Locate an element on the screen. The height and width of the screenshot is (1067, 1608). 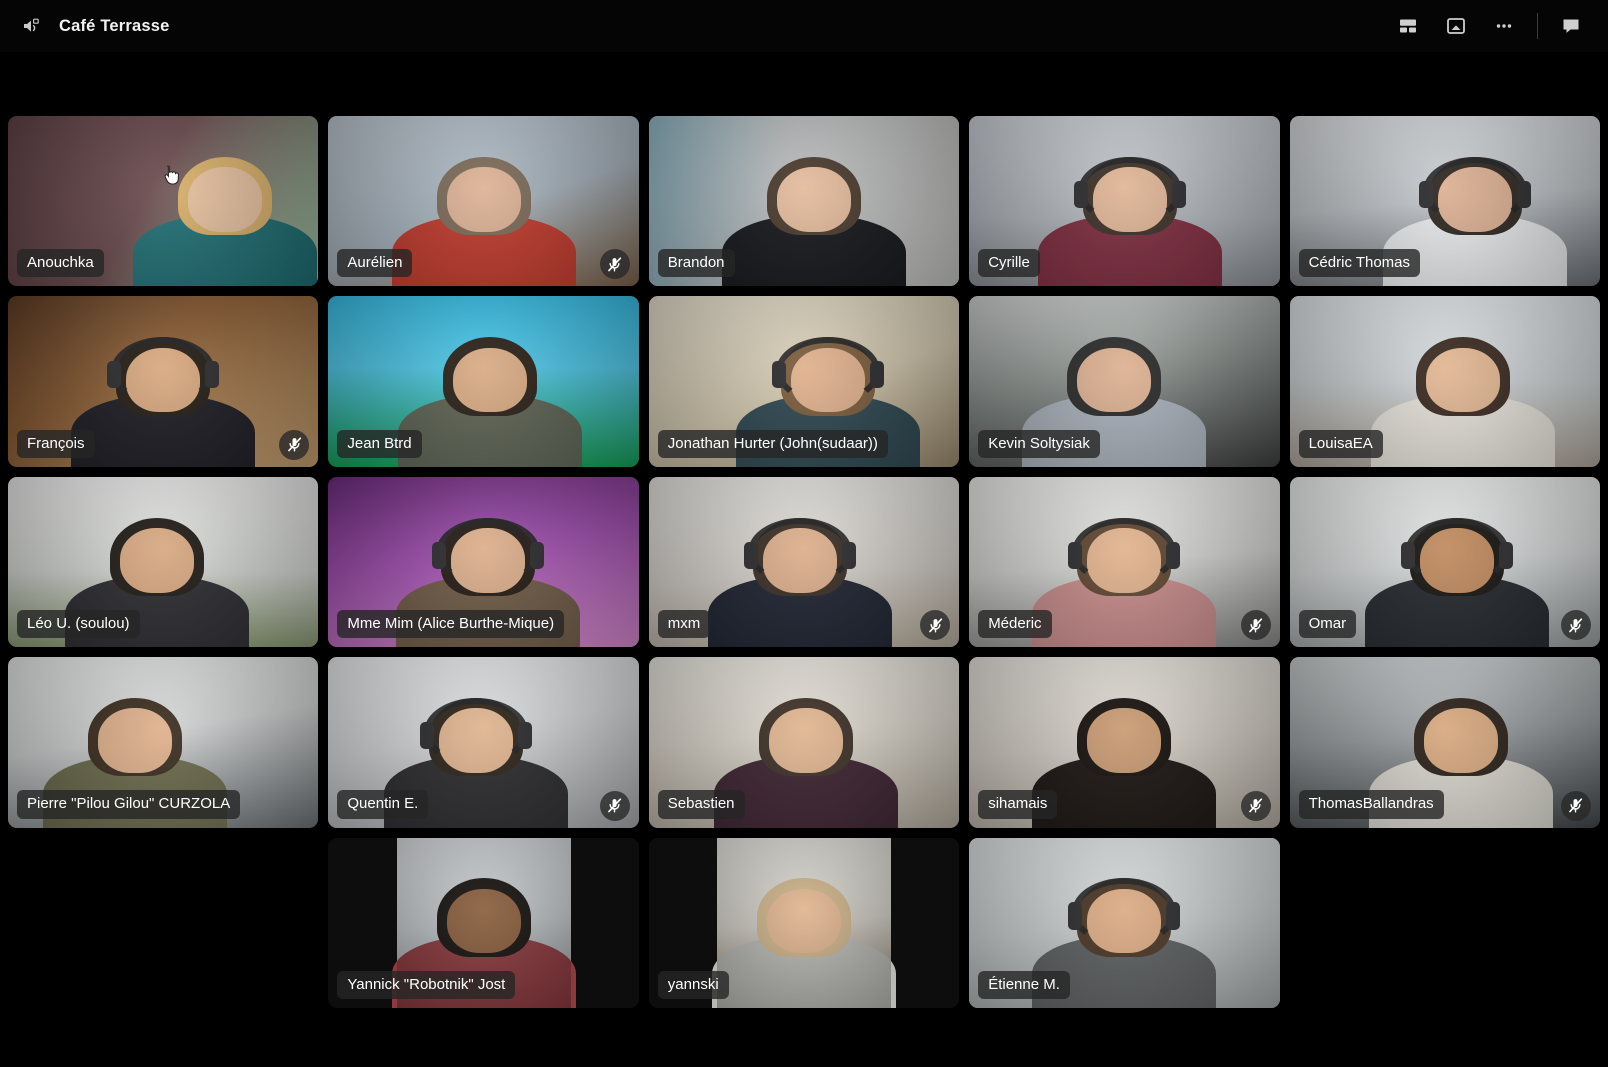
participant-tile: Léo U. (soulou) is located at coordinates (163, 562).